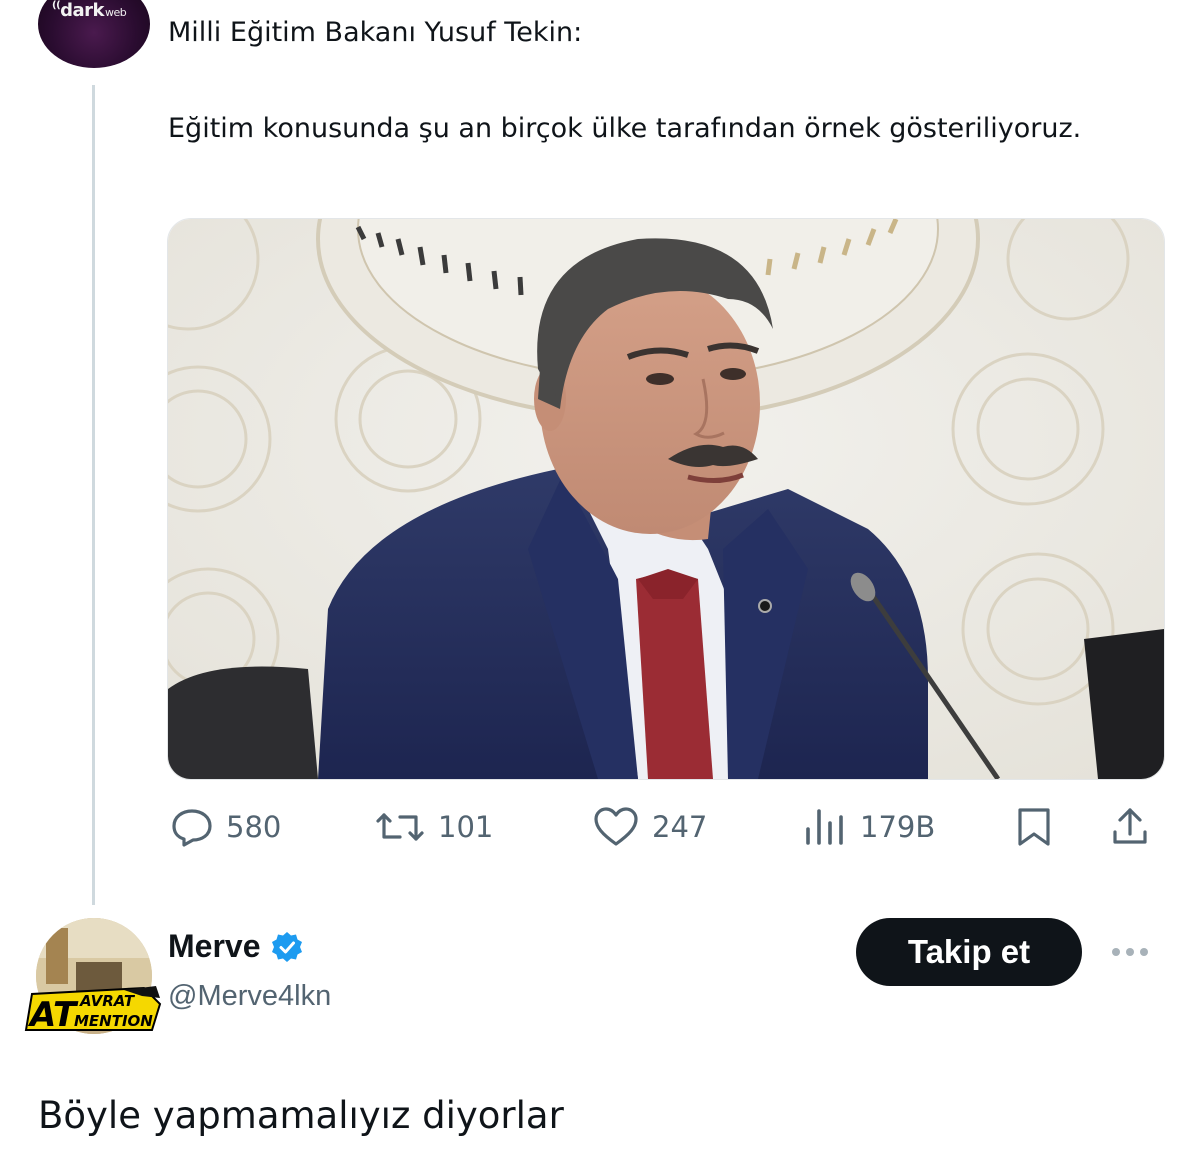  I want to click on avrat-mention-logo-icon: AT AVRAT MENTION, so click(93, 1010).